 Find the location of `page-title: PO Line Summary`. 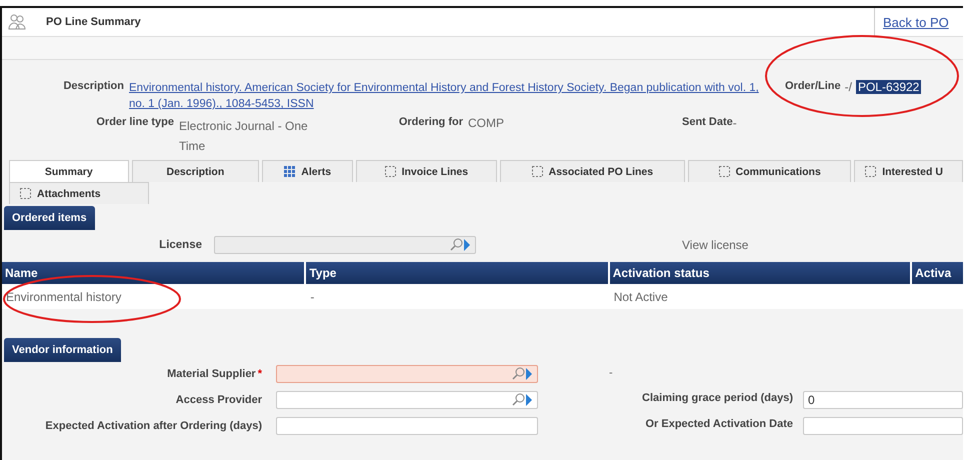

page-title: PO Line Summary is located at coordinates (94, 22).